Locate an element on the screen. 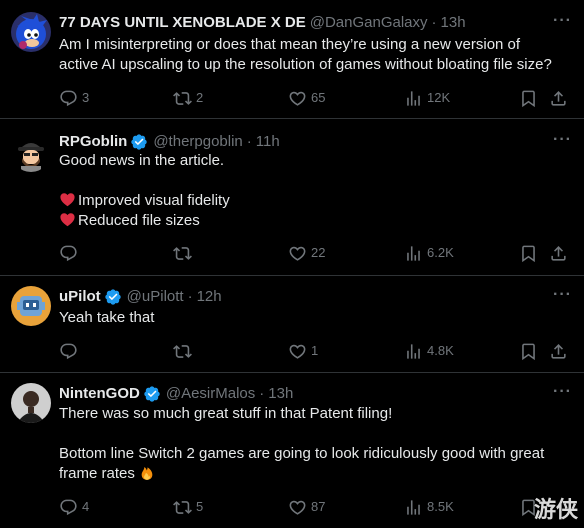  display-name: uPilot is located at coordinates (80, 297).